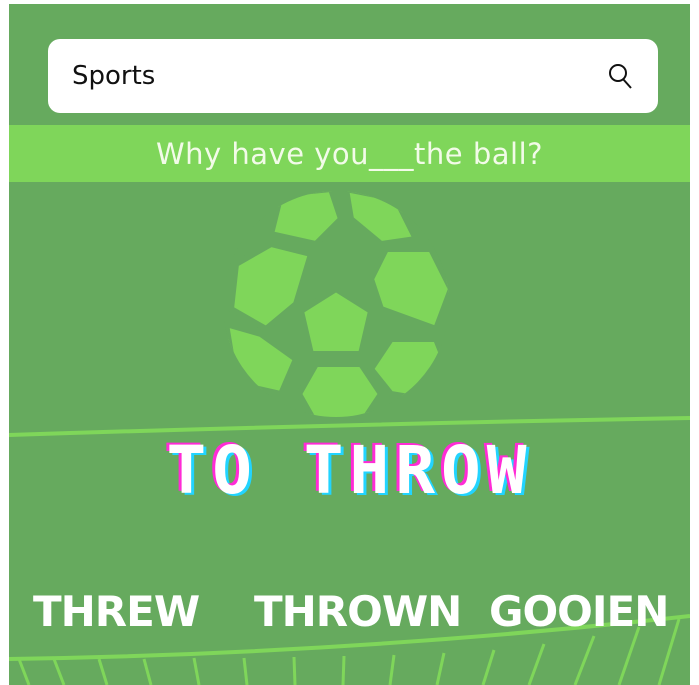 This screenshot has width=699, height=685. I want to click on search-icon, so click(620, 76).